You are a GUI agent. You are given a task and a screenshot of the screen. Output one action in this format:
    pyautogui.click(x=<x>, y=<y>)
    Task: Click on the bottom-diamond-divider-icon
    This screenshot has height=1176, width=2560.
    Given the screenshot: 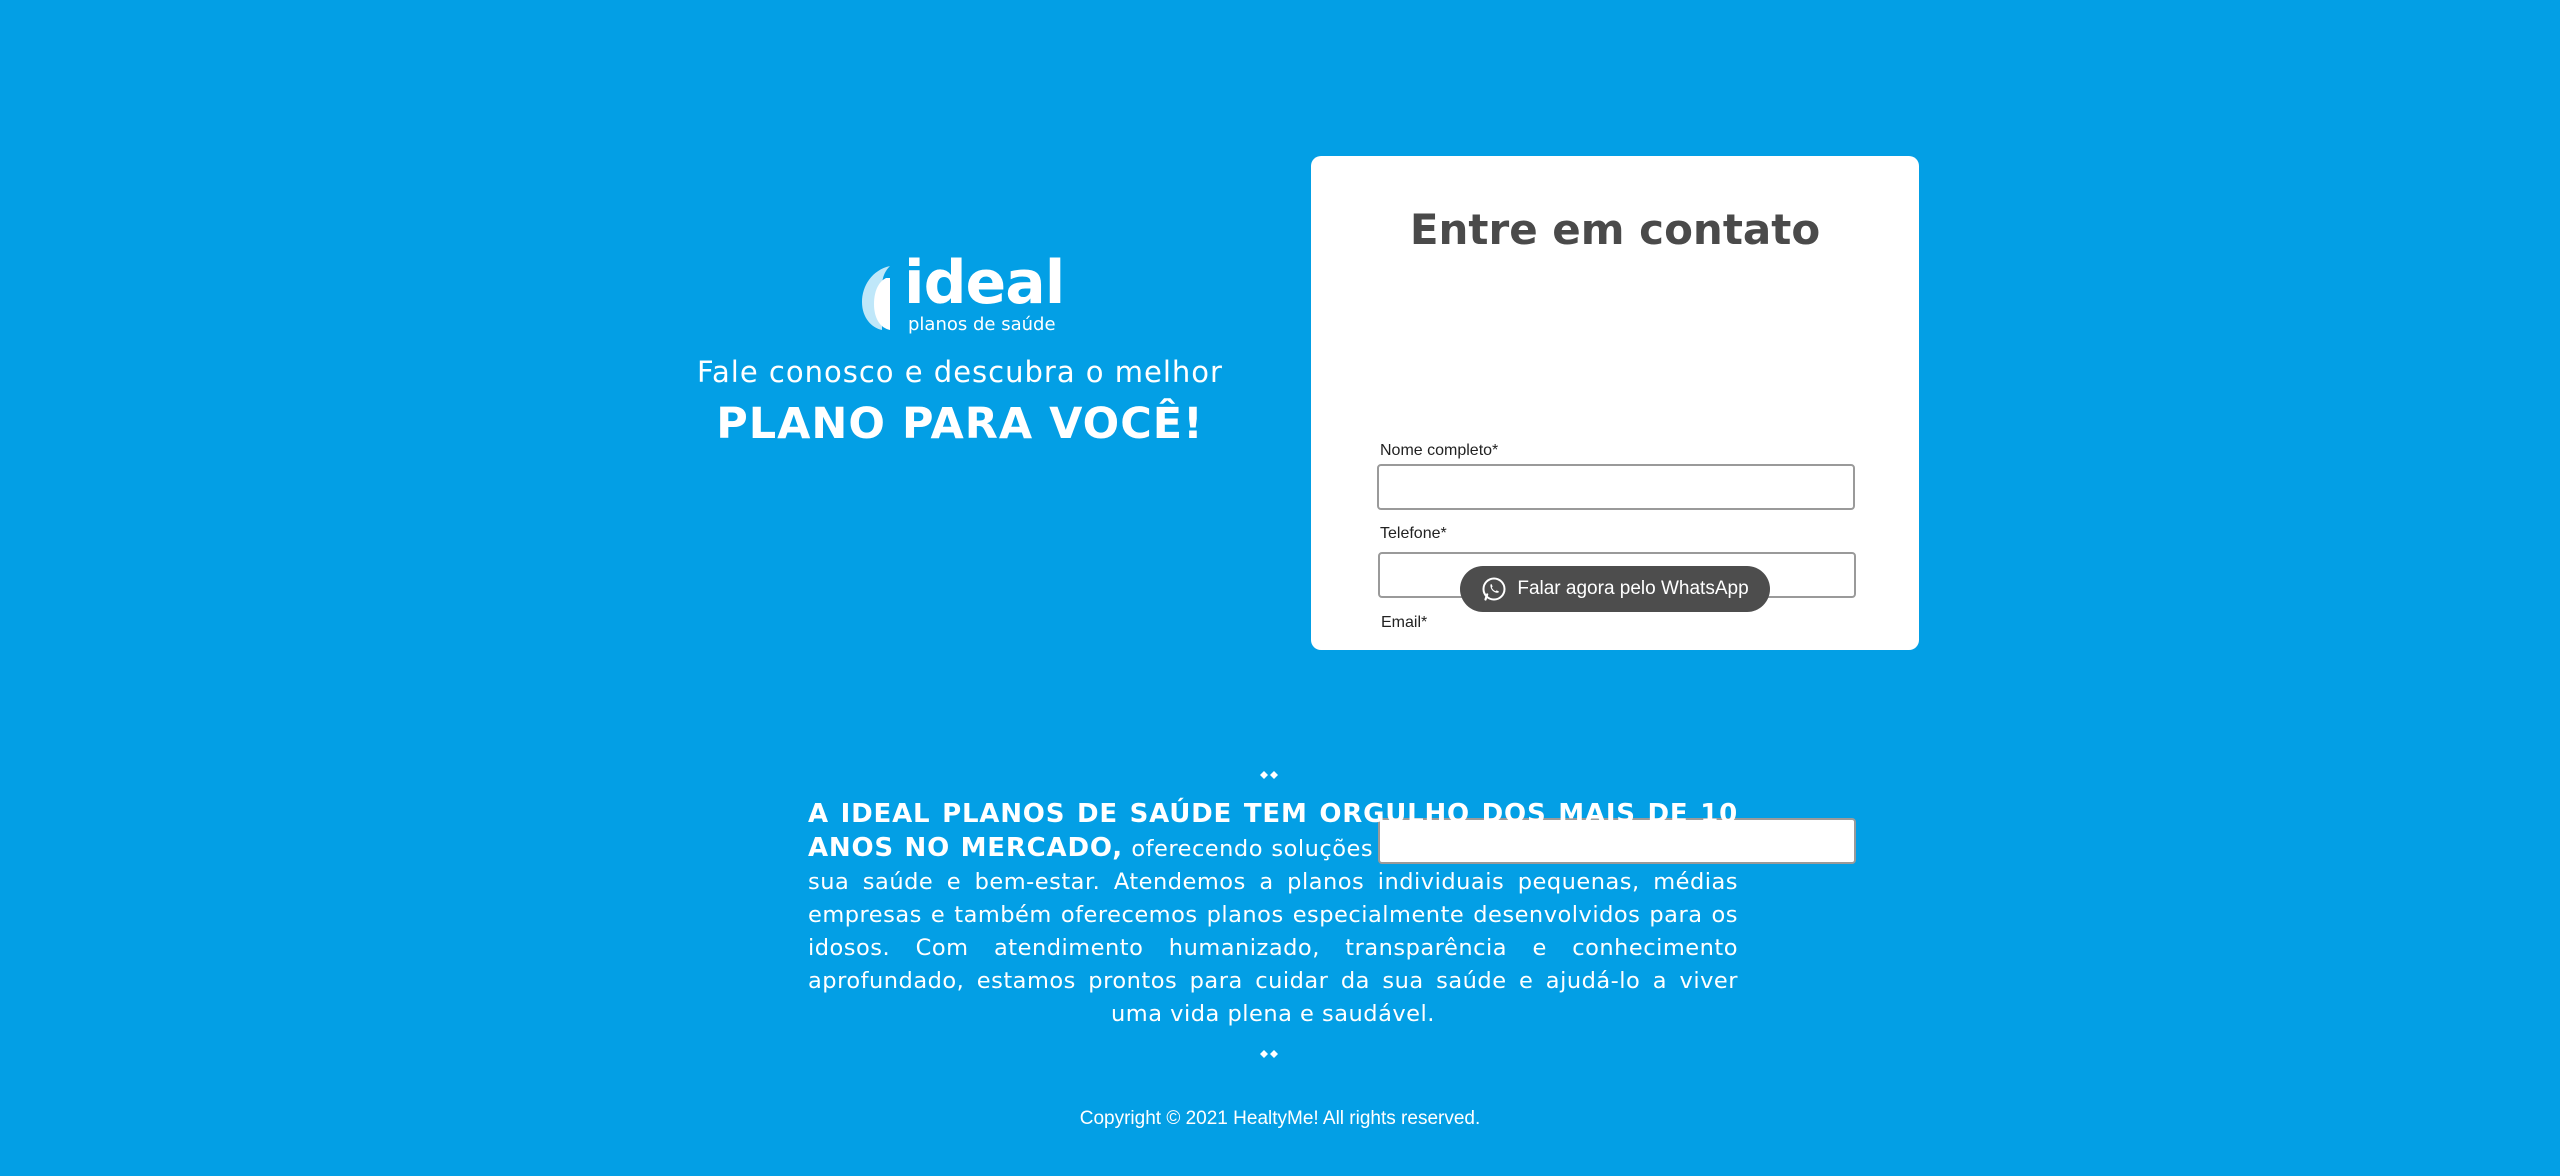 What is the action you would take?
    pyautogui.click(x=1269, y=1054)
    